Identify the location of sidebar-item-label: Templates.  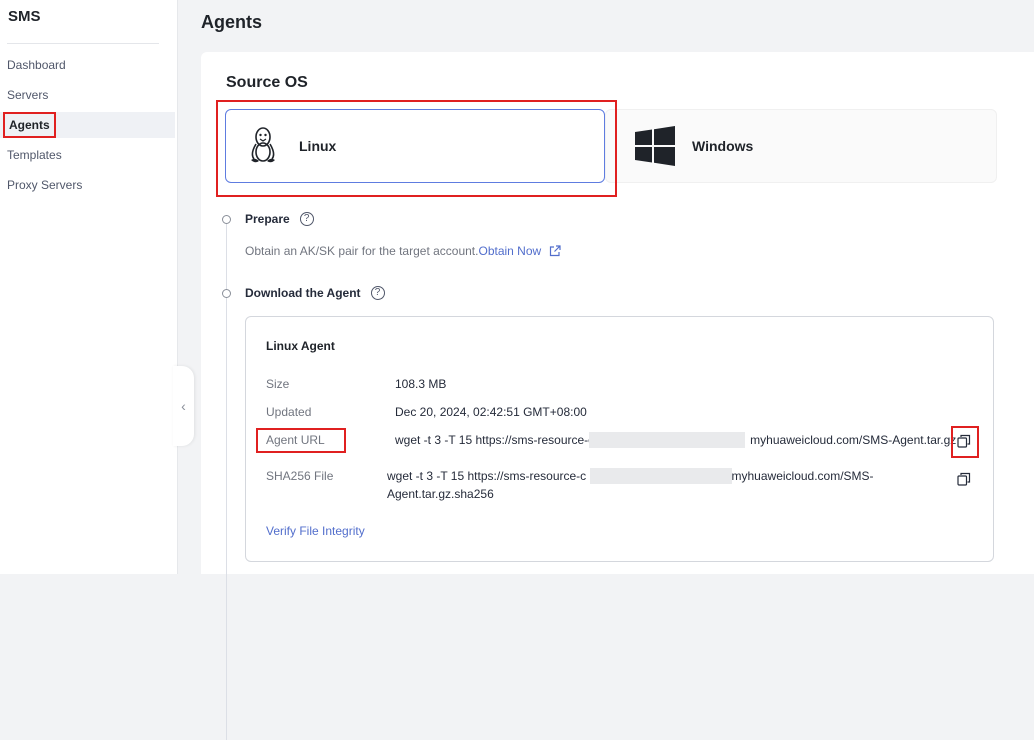
(34, 155).